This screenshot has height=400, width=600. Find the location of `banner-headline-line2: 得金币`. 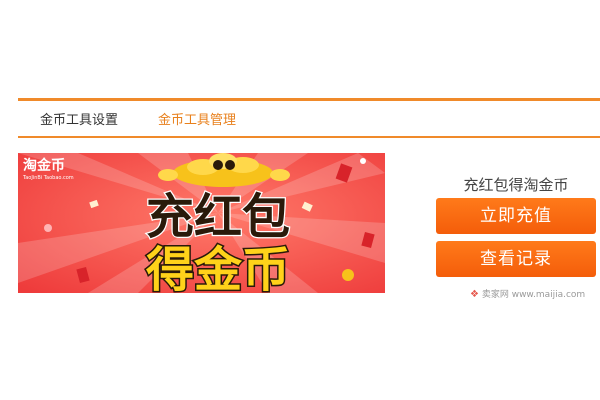

banner-headline-line2: 得金币 is located at coordinates (218, 267).